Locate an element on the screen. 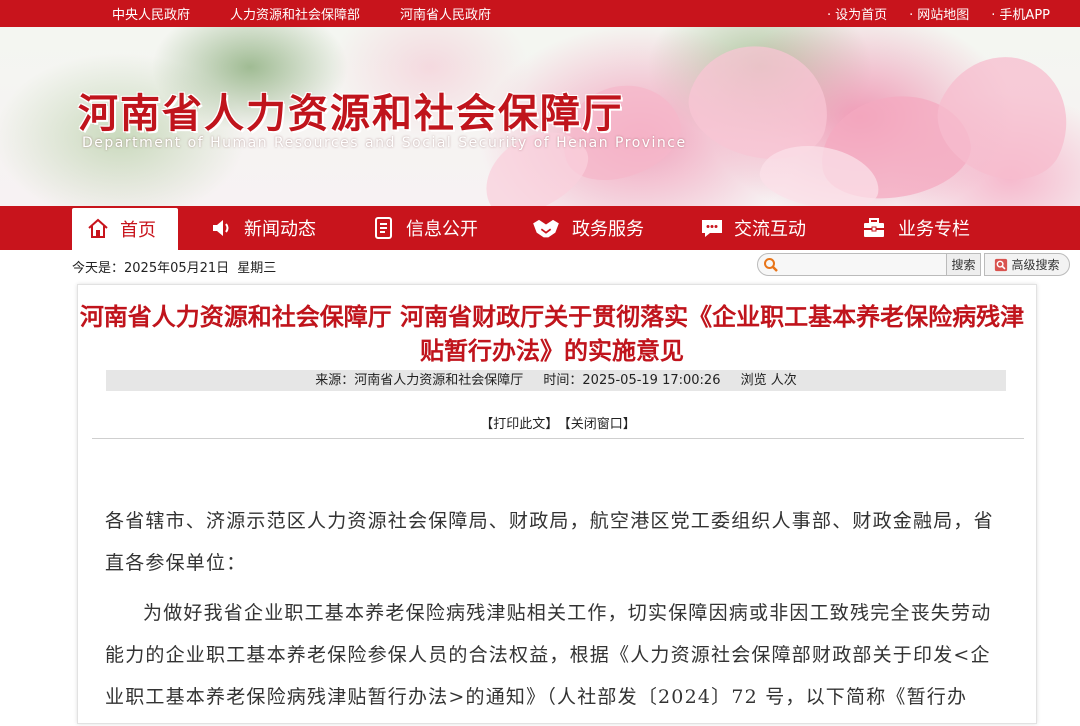  meta-time: 时间：2025-05-19 17:00:26 is located at coordinates (631, 380).